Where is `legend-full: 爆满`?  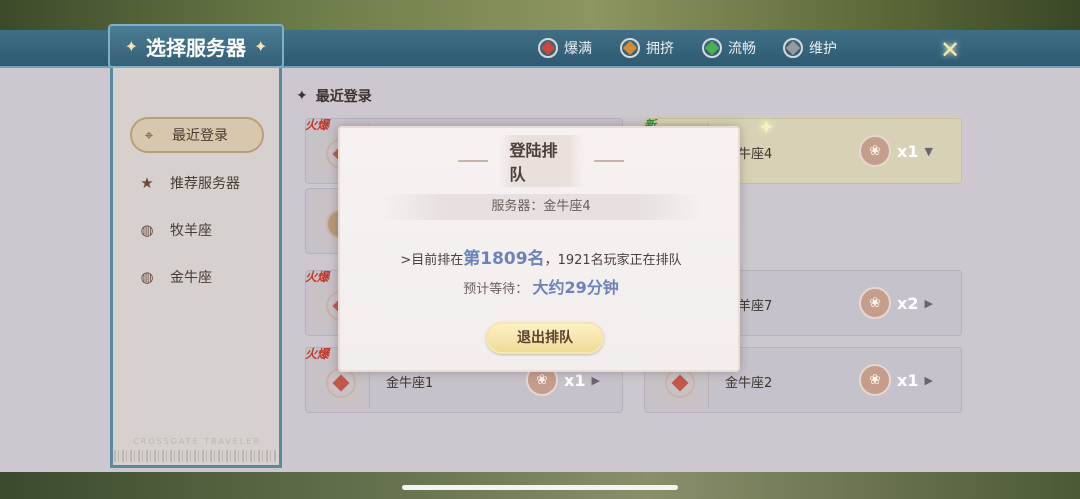
legend-full: 爆满 is located at coordinates (565, 48).